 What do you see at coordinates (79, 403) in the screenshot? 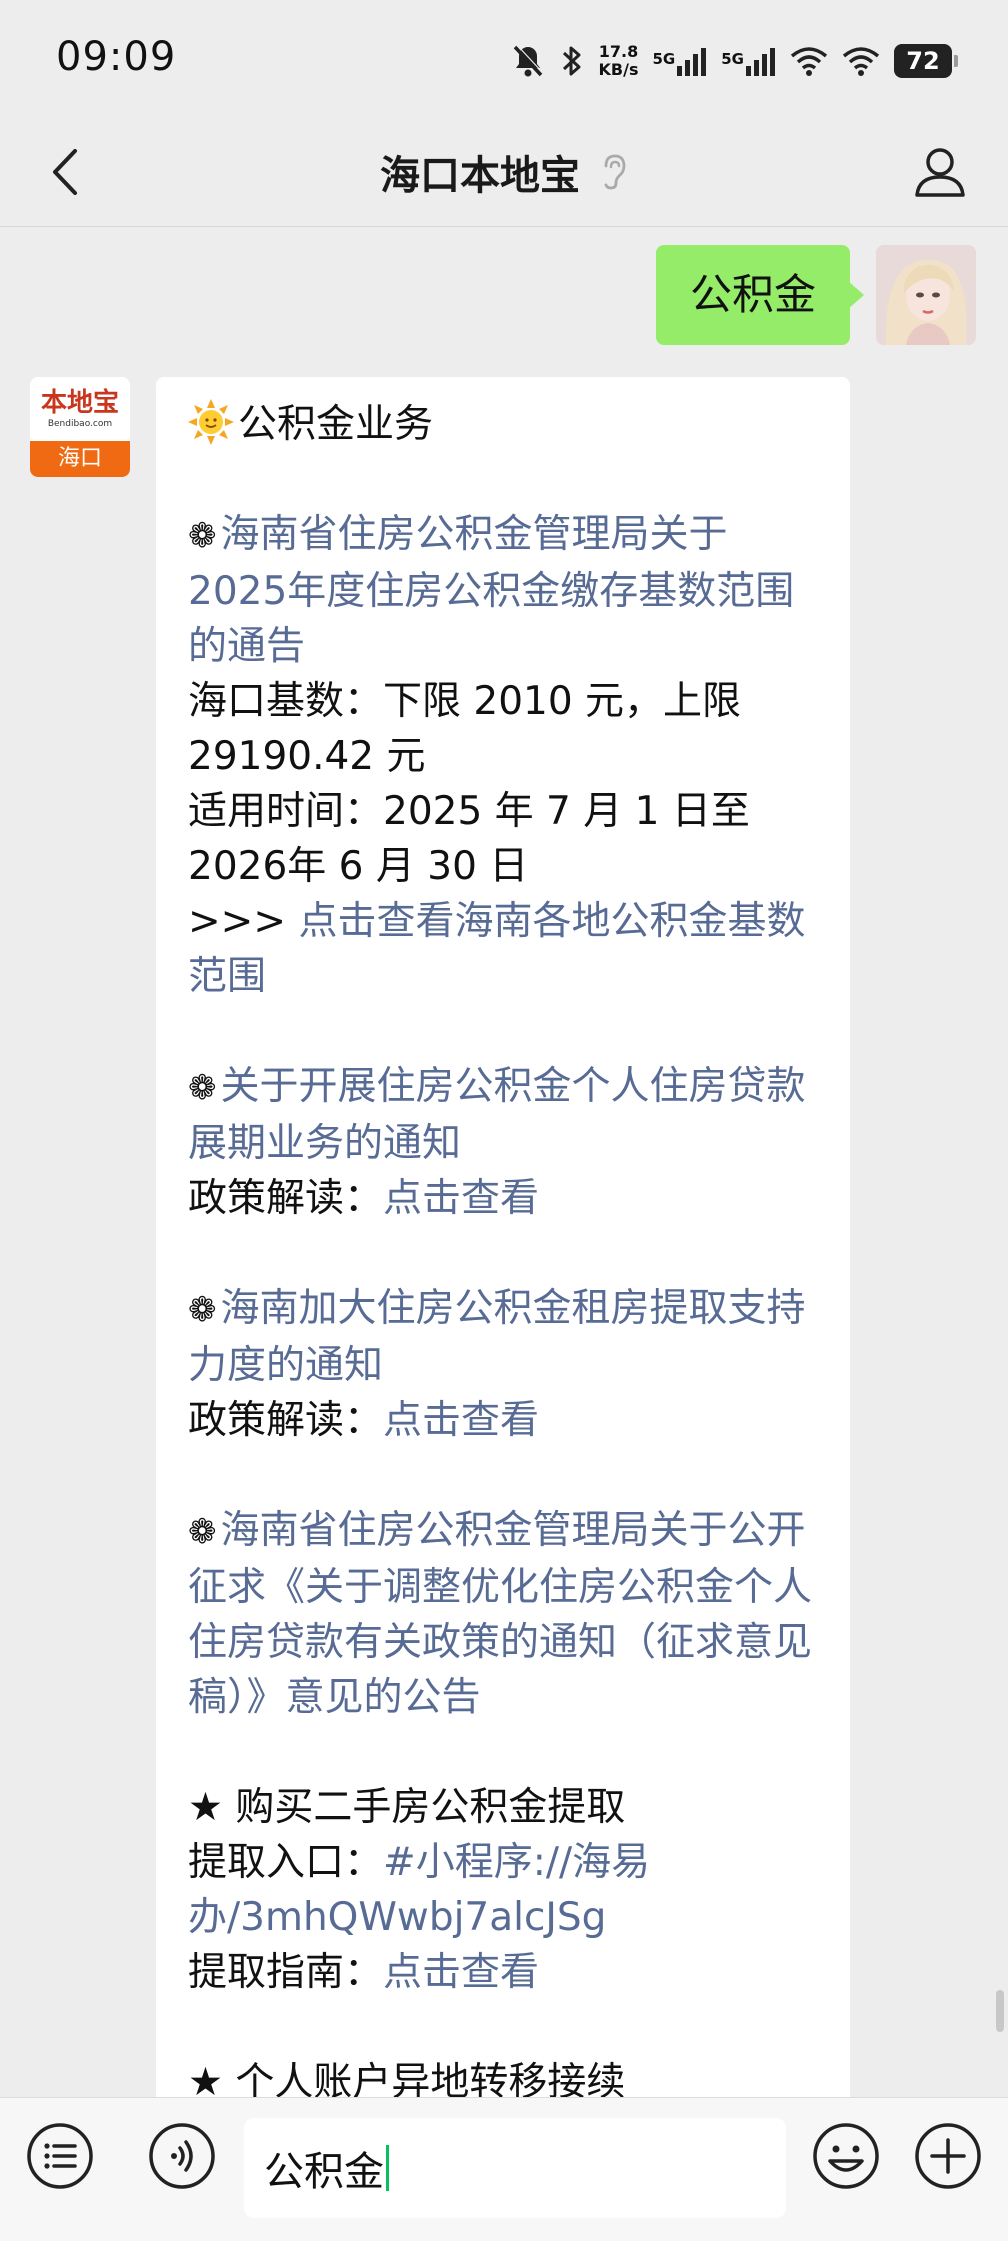
I see `logo-text: 本地宝` at bounding box center [79, 403].